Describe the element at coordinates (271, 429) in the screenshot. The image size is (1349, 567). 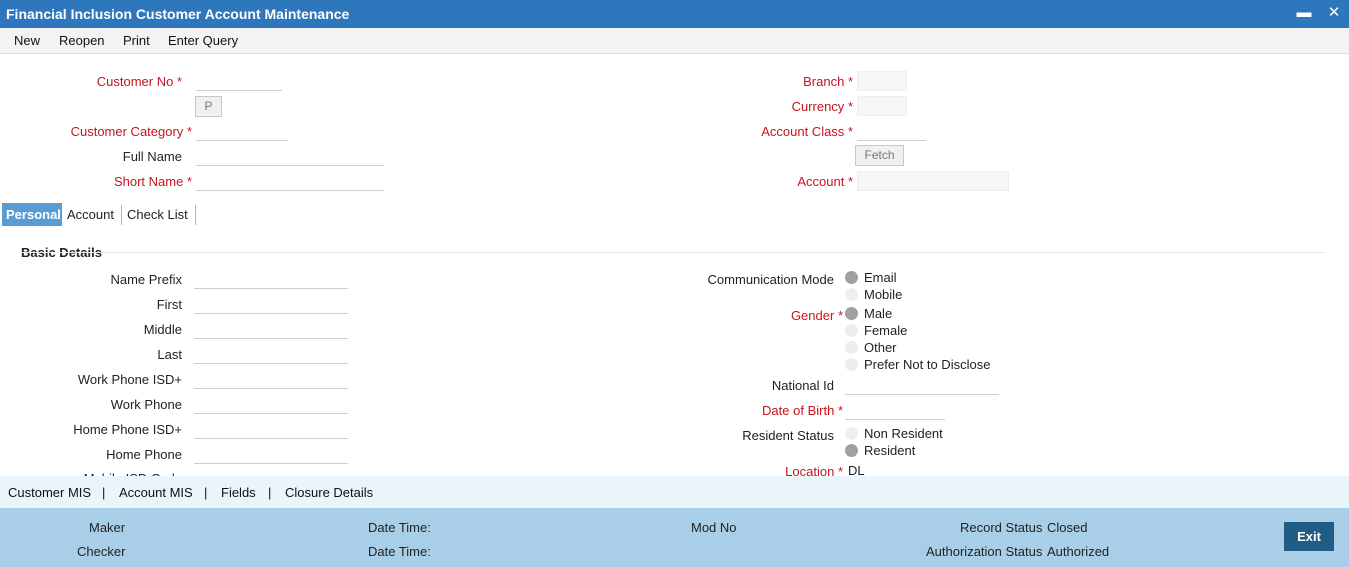
I see `home-phone-isd-input` at that location.